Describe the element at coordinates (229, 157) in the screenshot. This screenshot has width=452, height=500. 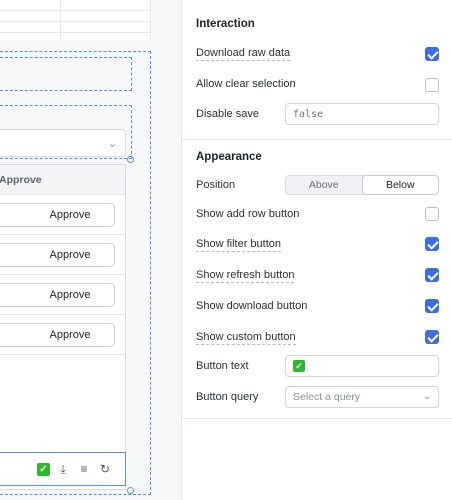
I see `section-title-appearance: Appearance` at that location.